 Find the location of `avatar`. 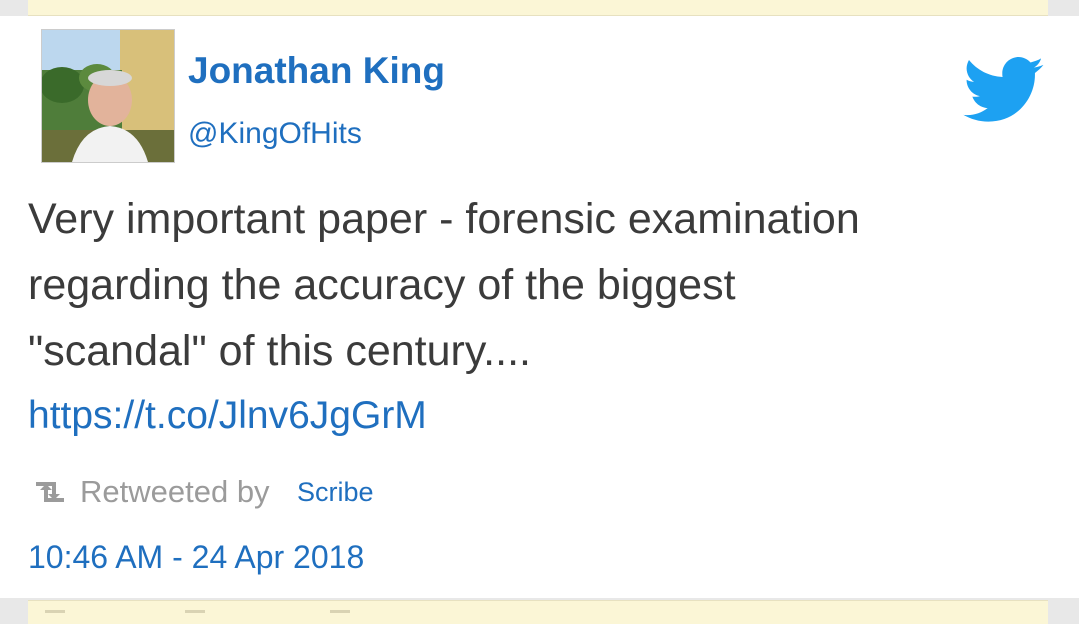

avatar is located at coordinates (108, 96).